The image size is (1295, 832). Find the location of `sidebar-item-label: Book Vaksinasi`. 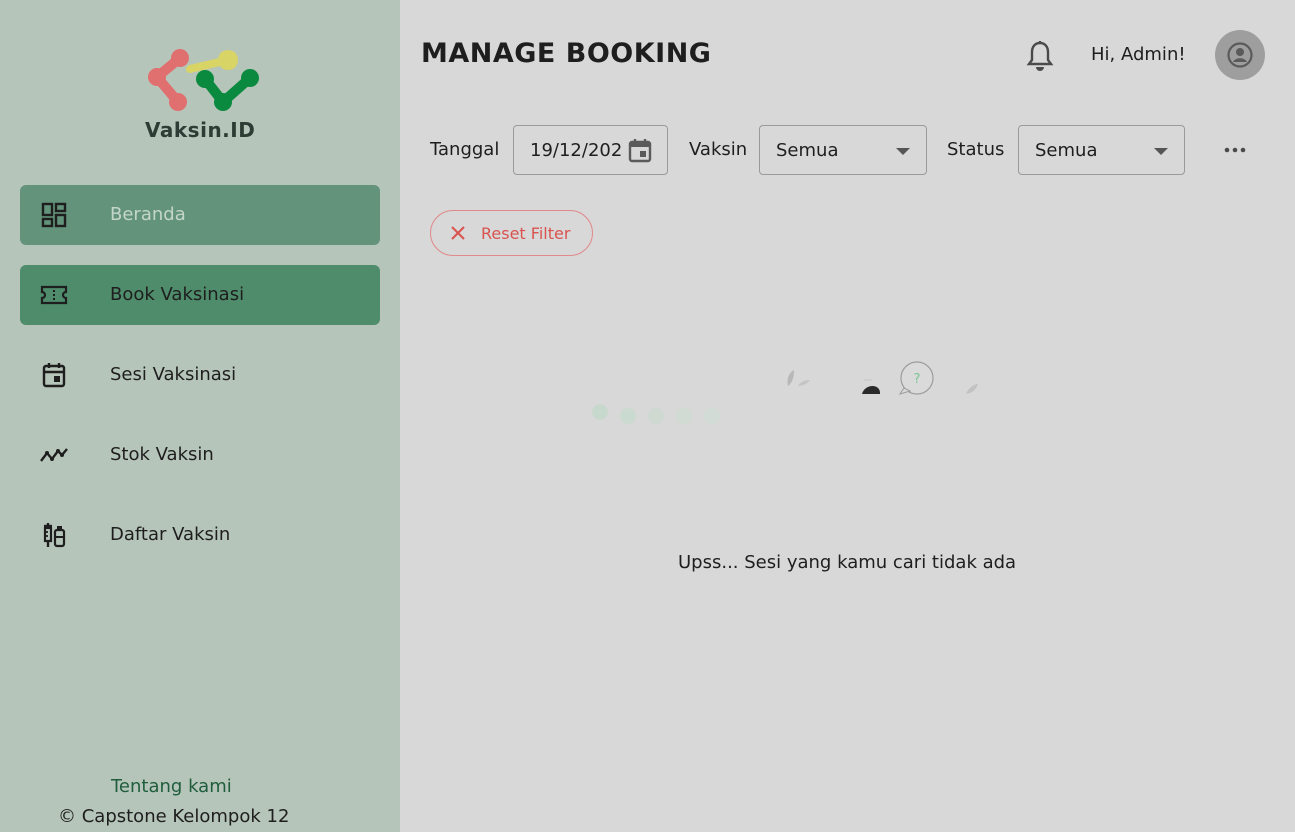

sidebar-item-label: Book Vaksinasi is located at coordinates (177, 294).